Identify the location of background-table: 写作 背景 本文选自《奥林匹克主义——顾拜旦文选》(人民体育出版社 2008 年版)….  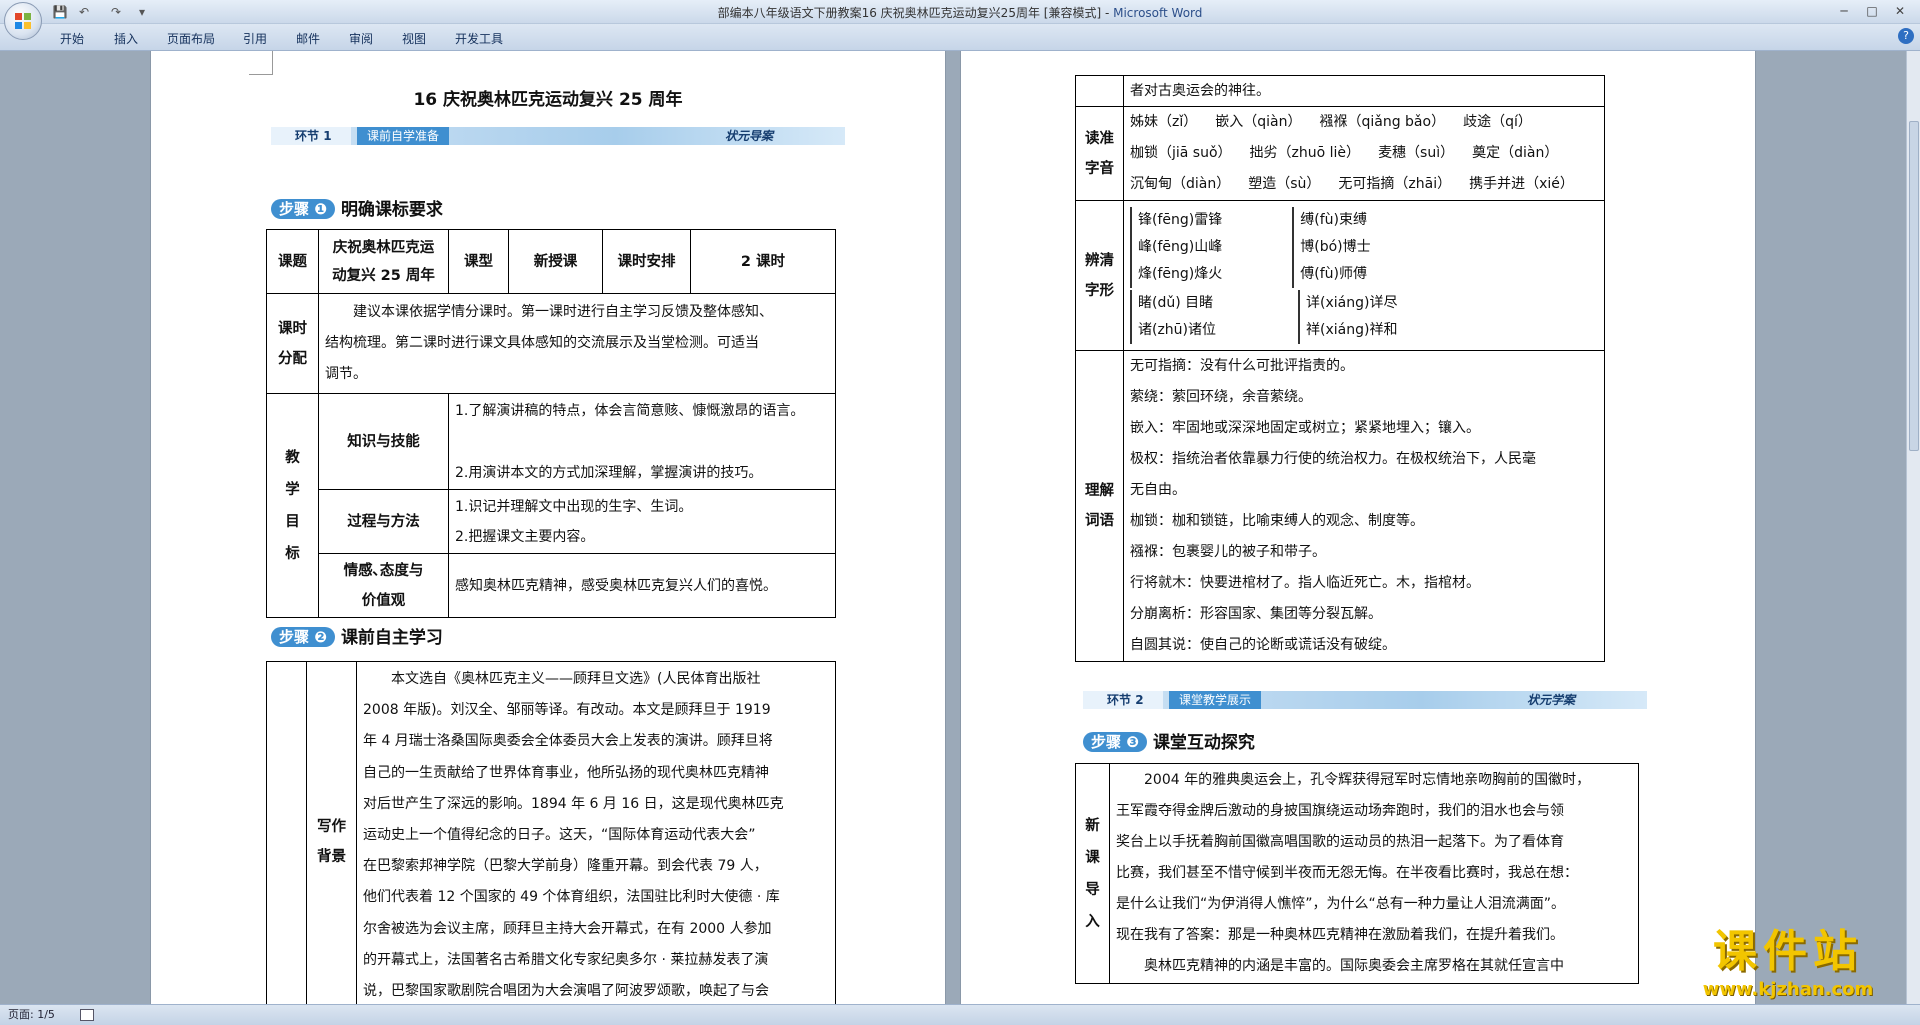
(551, 832).